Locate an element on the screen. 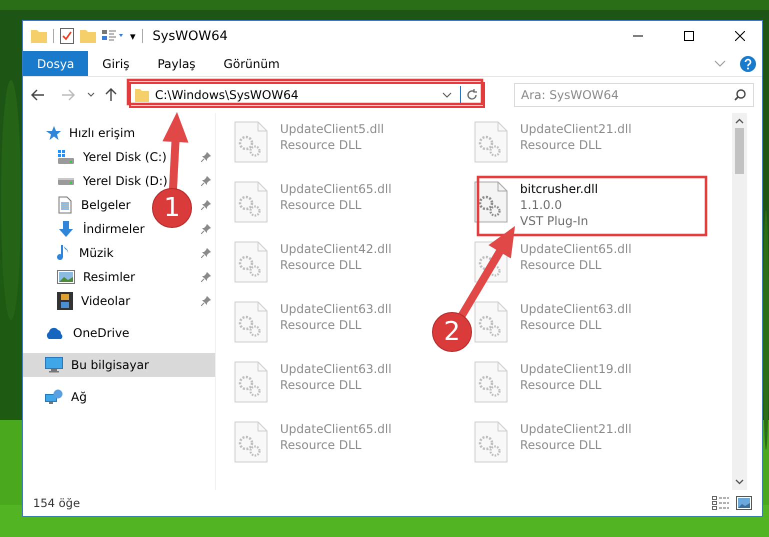 This screenshot has width=769, height=537. file-tab: Dosya is located at coordinates (55, 63).